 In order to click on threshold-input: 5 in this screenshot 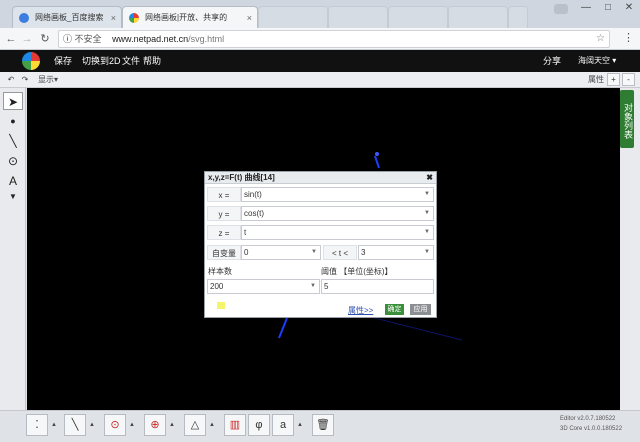, I will do `click(377, 286)`.